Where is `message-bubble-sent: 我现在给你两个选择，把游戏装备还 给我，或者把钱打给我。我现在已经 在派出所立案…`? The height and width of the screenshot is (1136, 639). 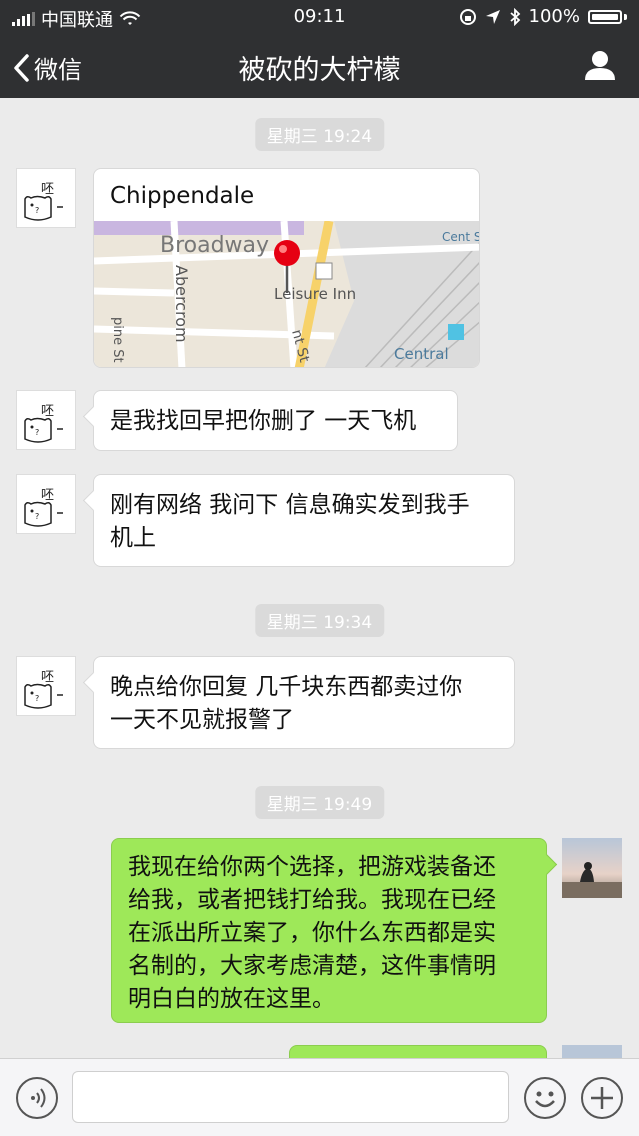 message-bubble-sent: 我现在给你两个选择，把游戏装备还 给我，或者把钱打给我。我现在已经 在派出所立案… is located at coordinates (329, 930).